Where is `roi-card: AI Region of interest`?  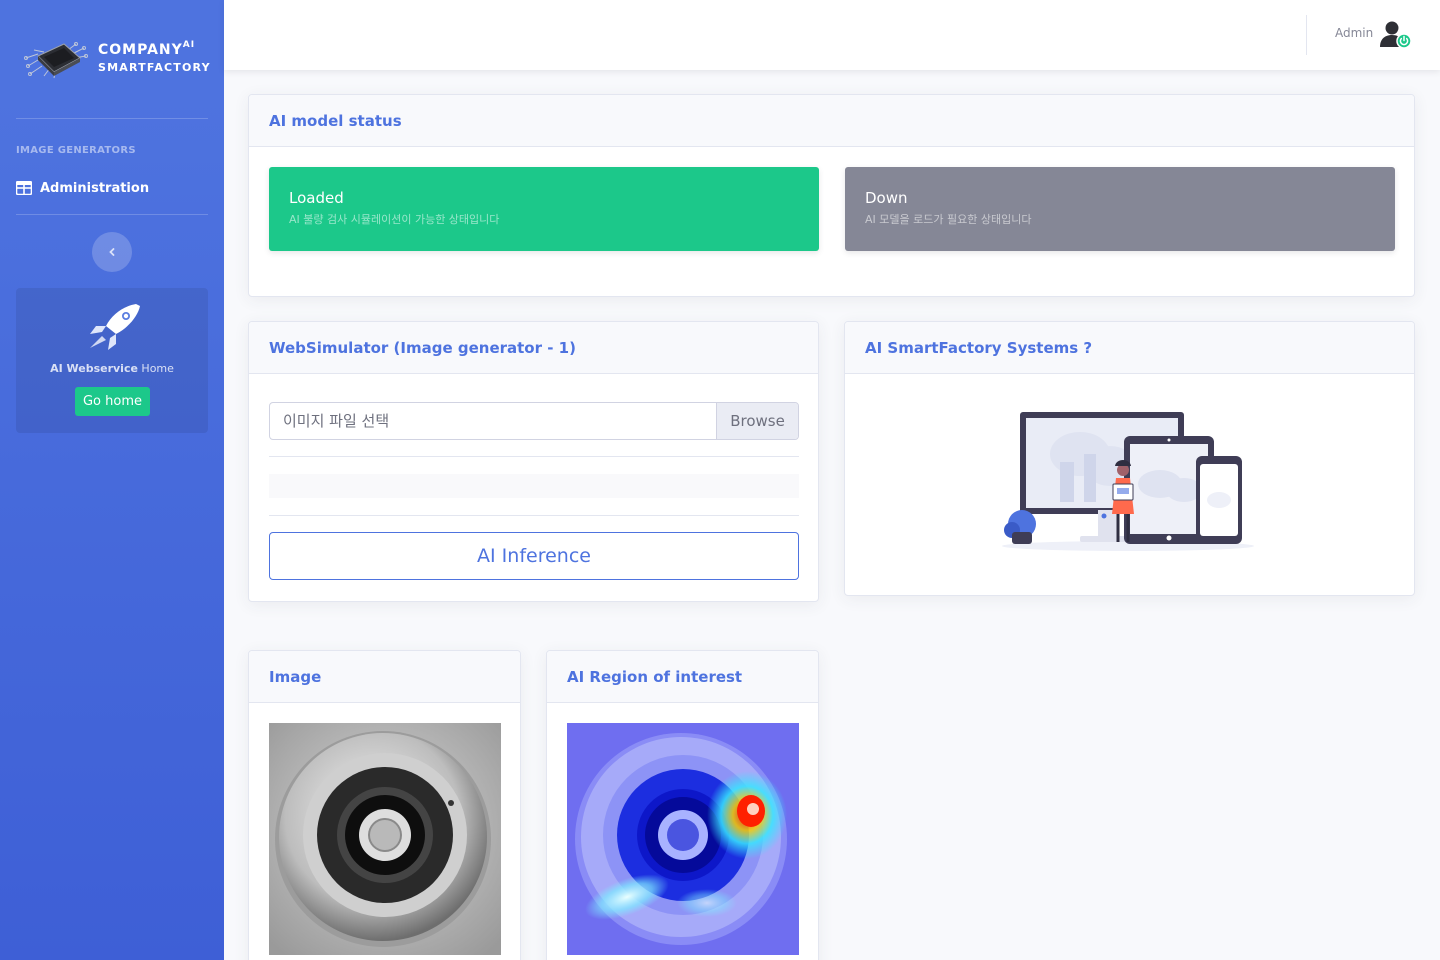
roi-card: AI Region of interest is located at coordinates (682, 805).